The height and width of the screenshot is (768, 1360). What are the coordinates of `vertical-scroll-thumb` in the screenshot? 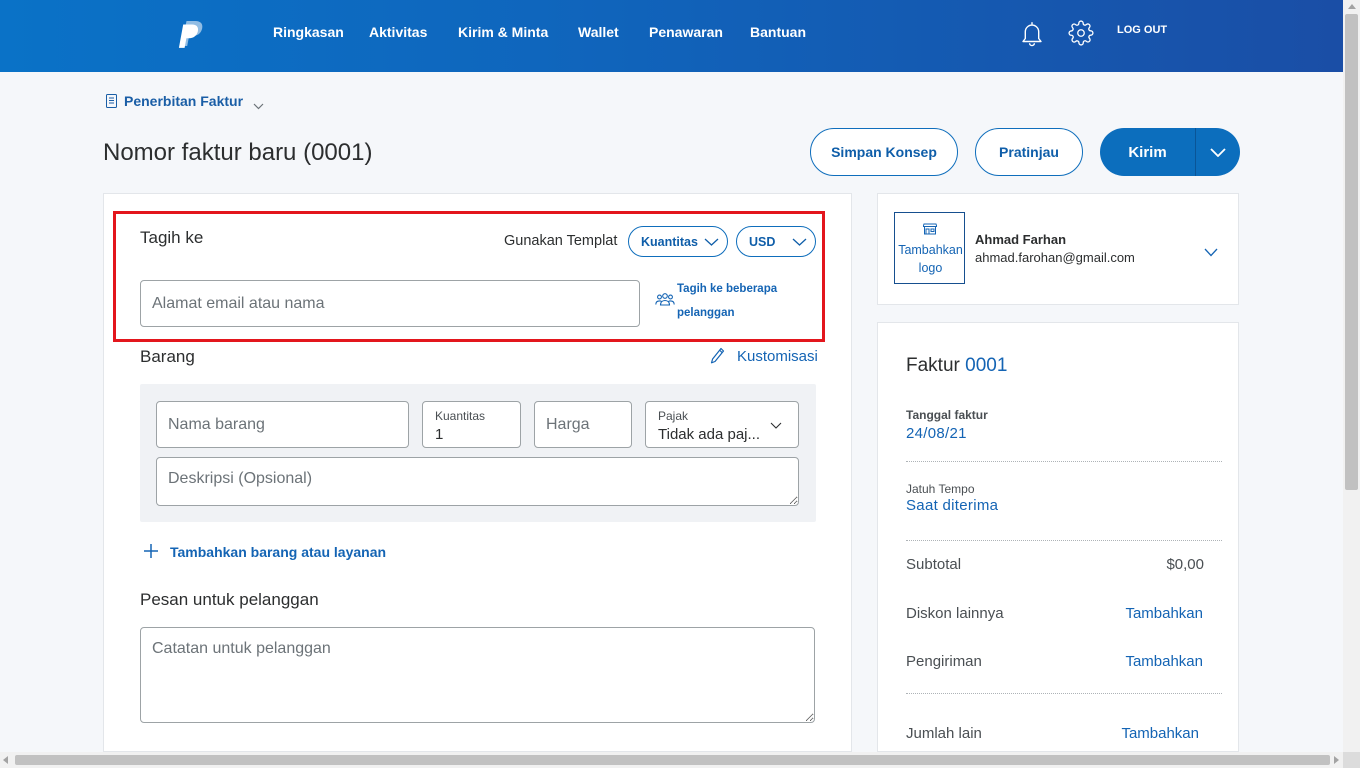 It's located at (1351, 252).